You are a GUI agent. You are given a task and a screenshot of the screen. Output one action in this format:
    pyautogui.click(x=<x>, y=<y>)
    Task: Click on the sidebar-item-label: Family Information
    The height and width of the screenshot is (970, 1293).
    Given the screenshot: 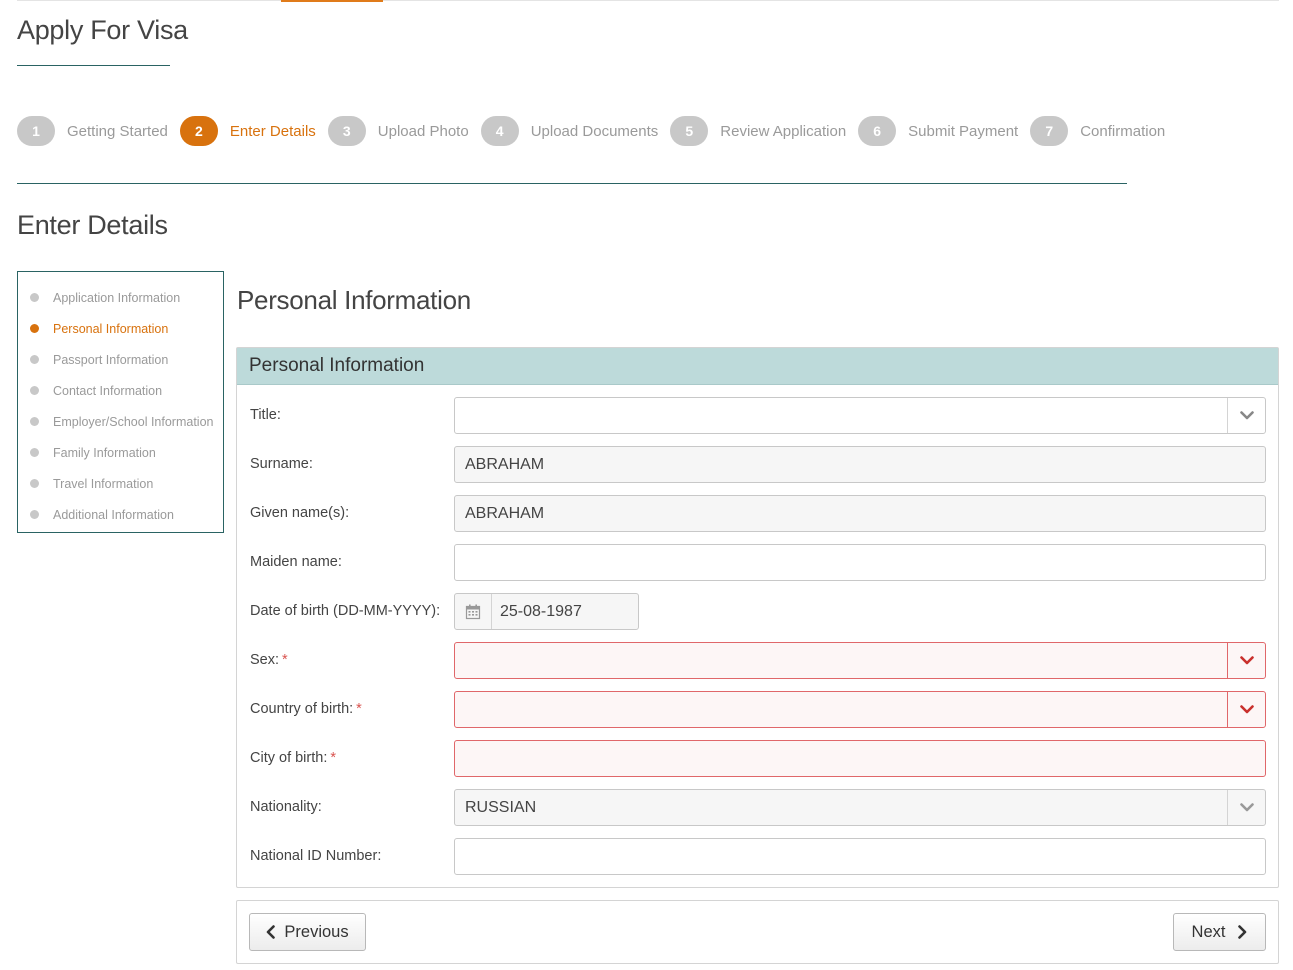 What is the action you would take?
    pyautogui.click(x=104, y=452)
    